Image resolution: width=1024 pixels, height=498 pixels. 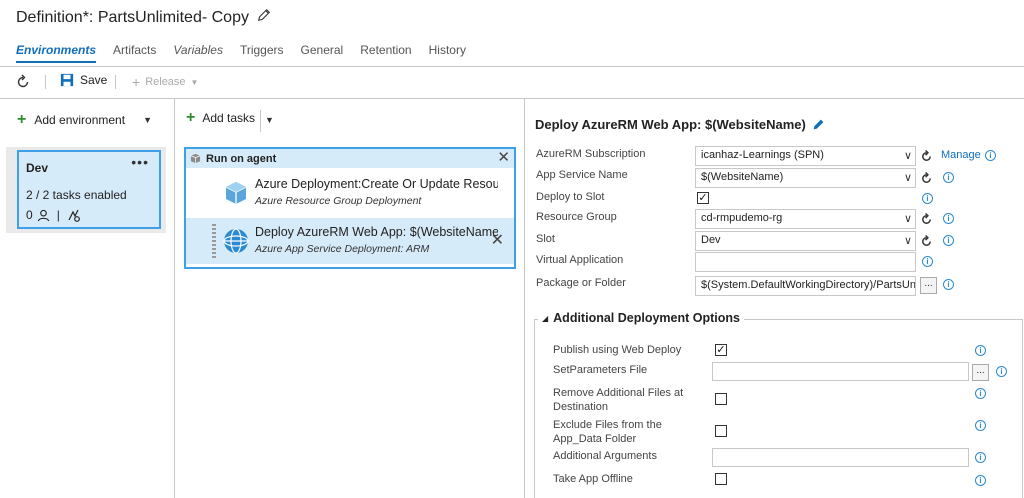 What do you see at coordinates (805, 219) in the screenshot?
I see `resource-group-select: cd-rmpudemo-rg ∨` at bounding box center [805, 219].